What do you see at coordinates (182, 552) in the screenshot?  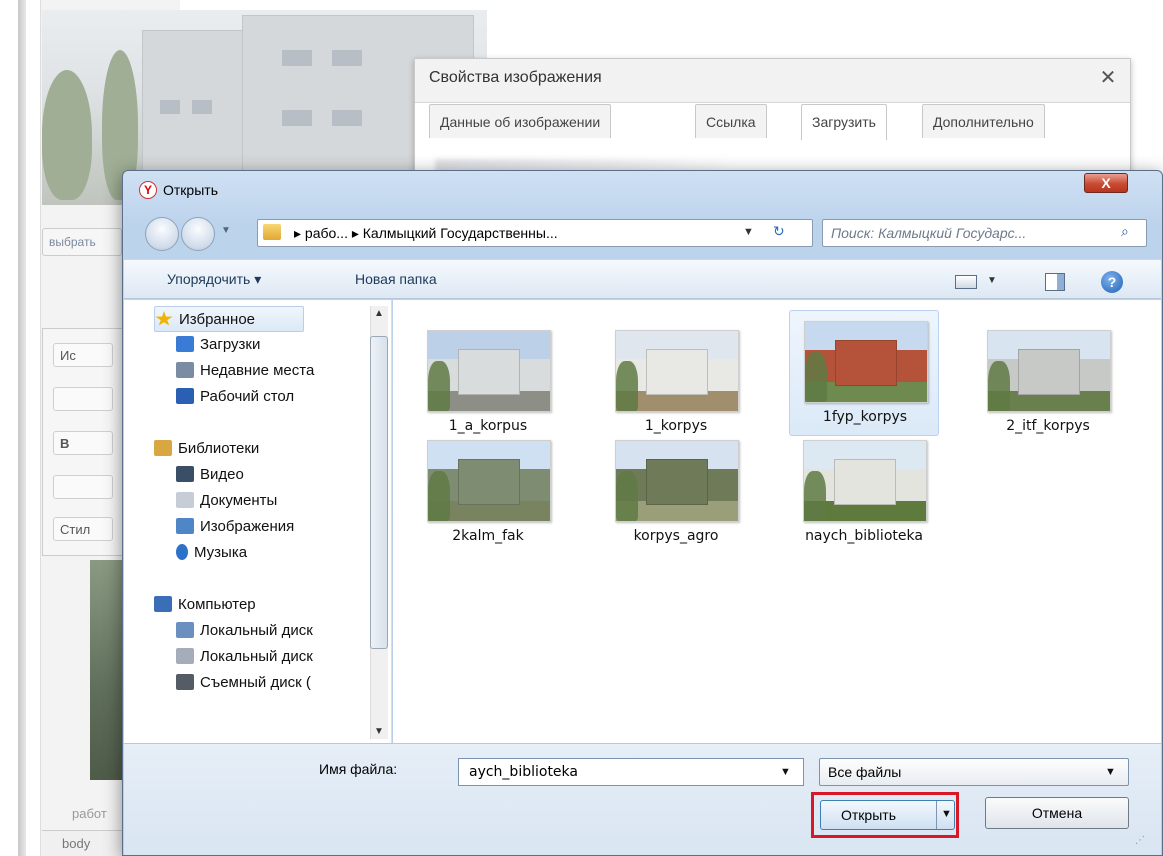 I see `music-icon` at bounding box center [182, 552].